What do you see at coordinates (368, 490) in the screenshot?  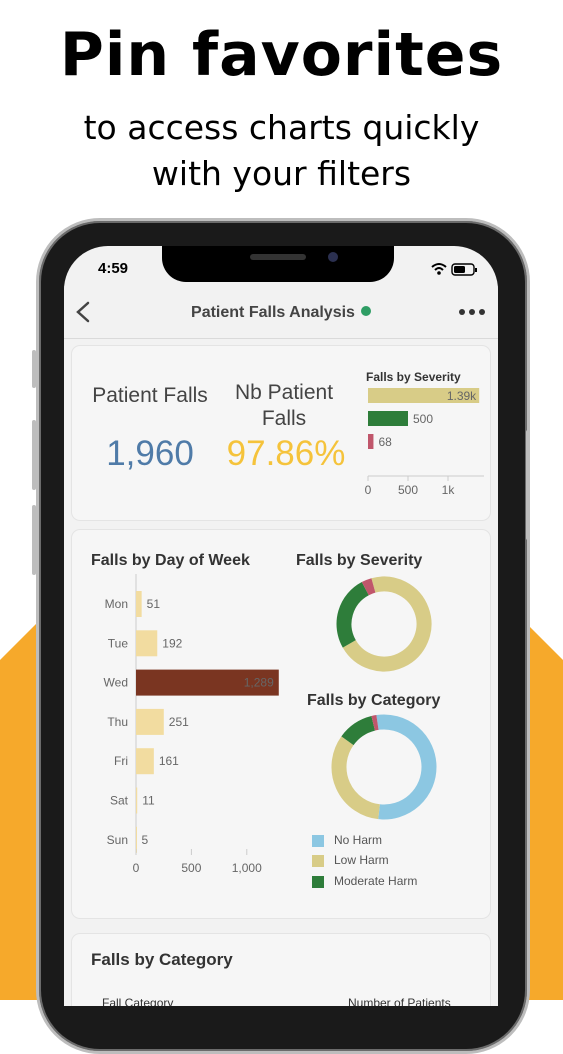 I see `mini-severity-tick-label: 0` at bounding box center [368, 490].